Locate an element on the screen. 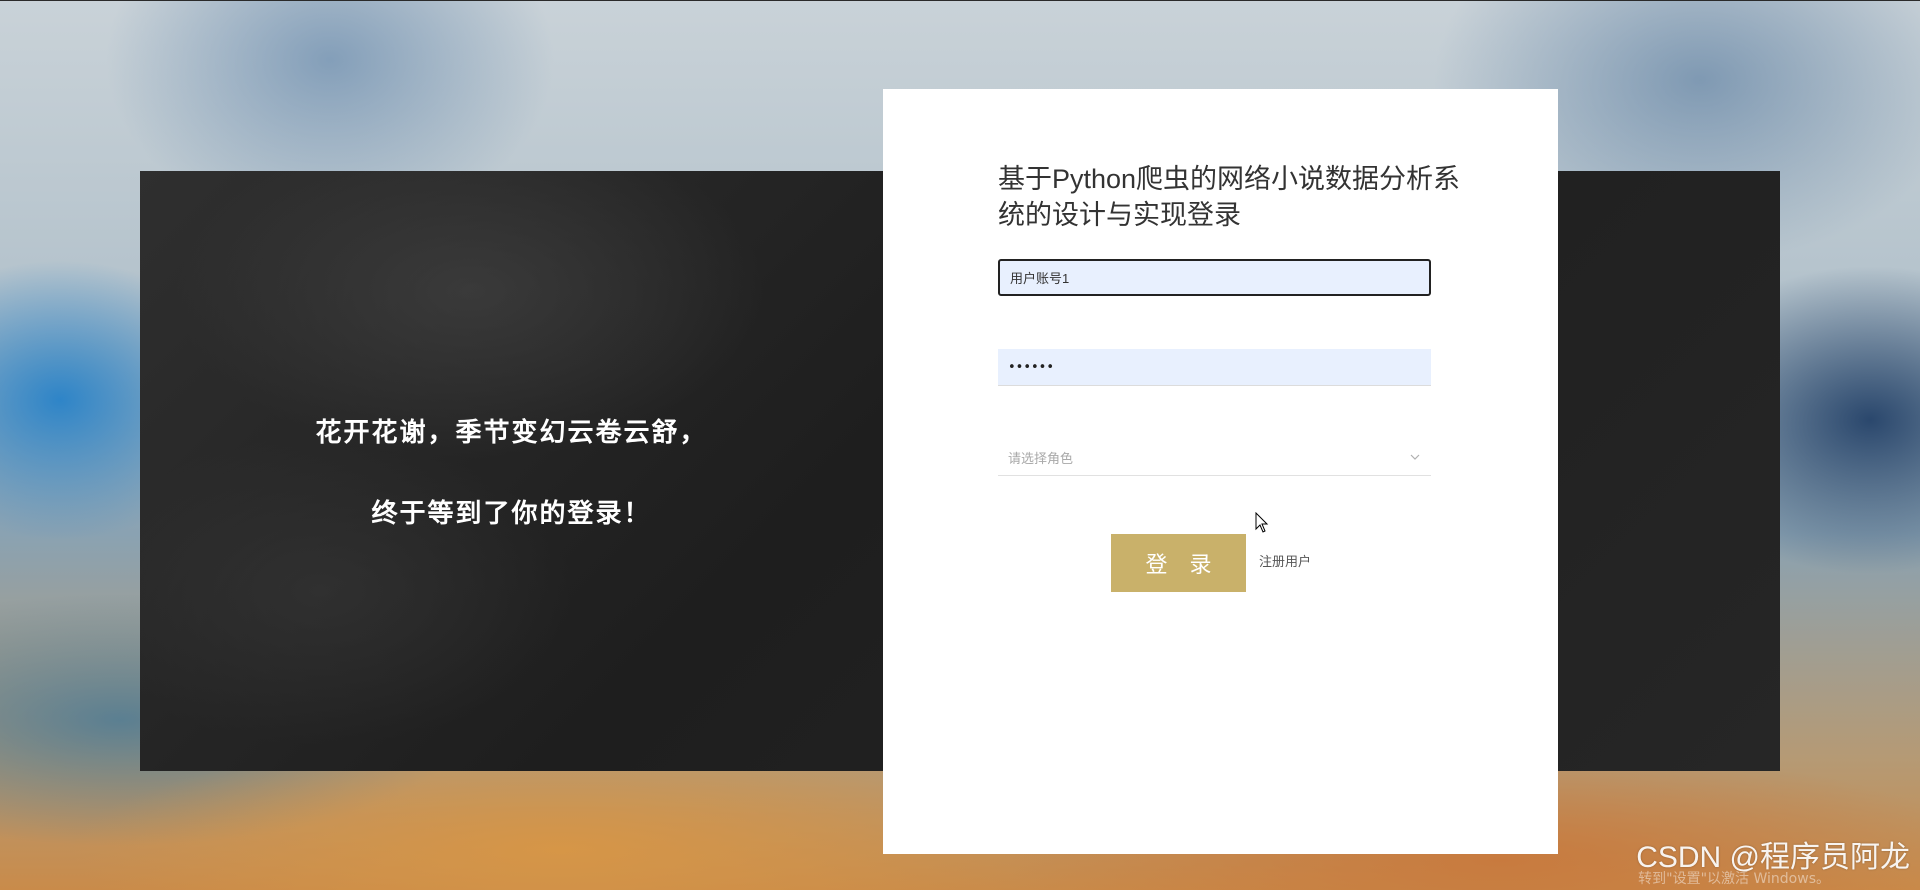 This screenshot has width=1920, height=890. slogan-line-1: 花开花谢，季节变幻云卷云舒， is located at coordinates (511, 433).